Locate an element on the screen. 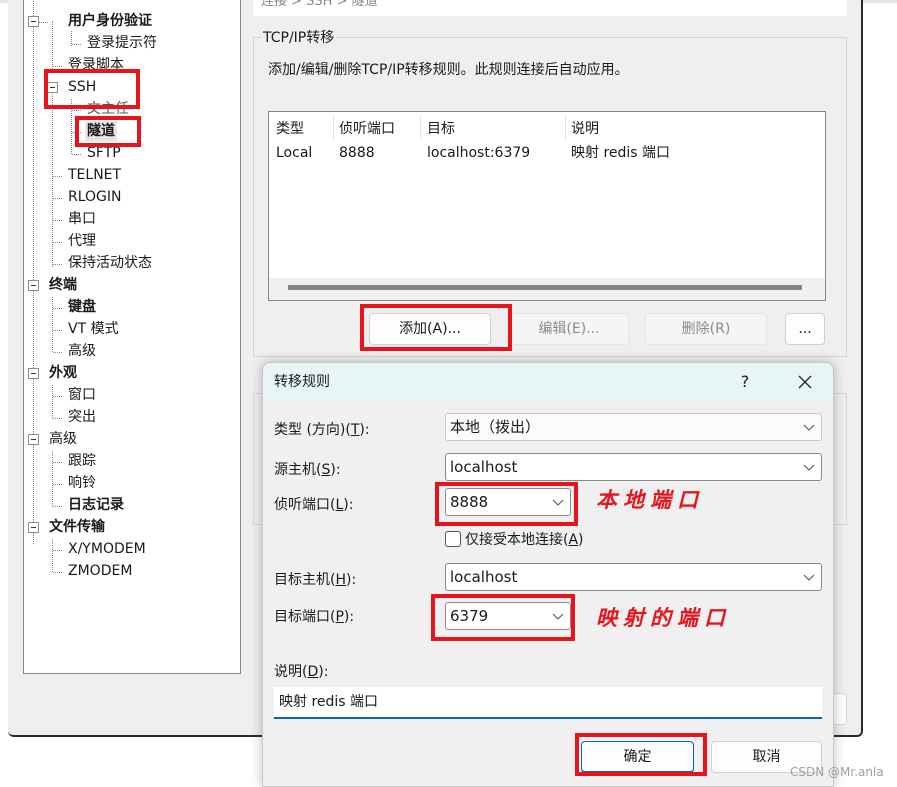 This screenshot has width=897, height=787. source-host-label: 源主机(S): is located at coordinates (307, 470).